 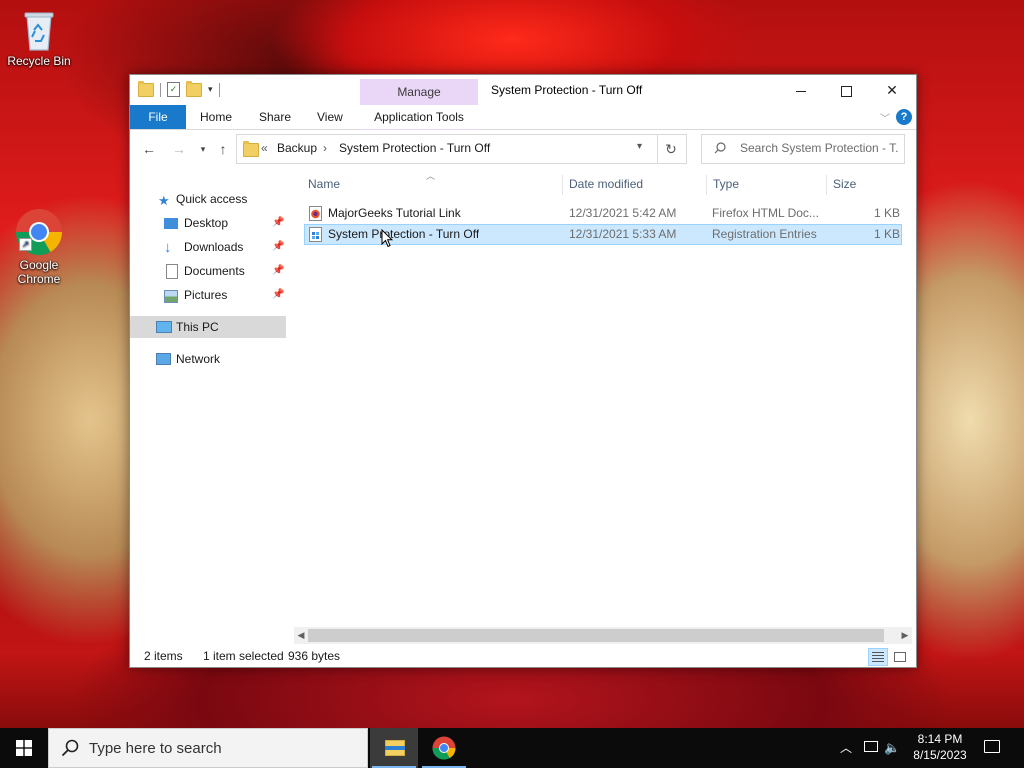 I want to click on recycle-bin-label: Recycle Bin, so click(x=39, y=61).